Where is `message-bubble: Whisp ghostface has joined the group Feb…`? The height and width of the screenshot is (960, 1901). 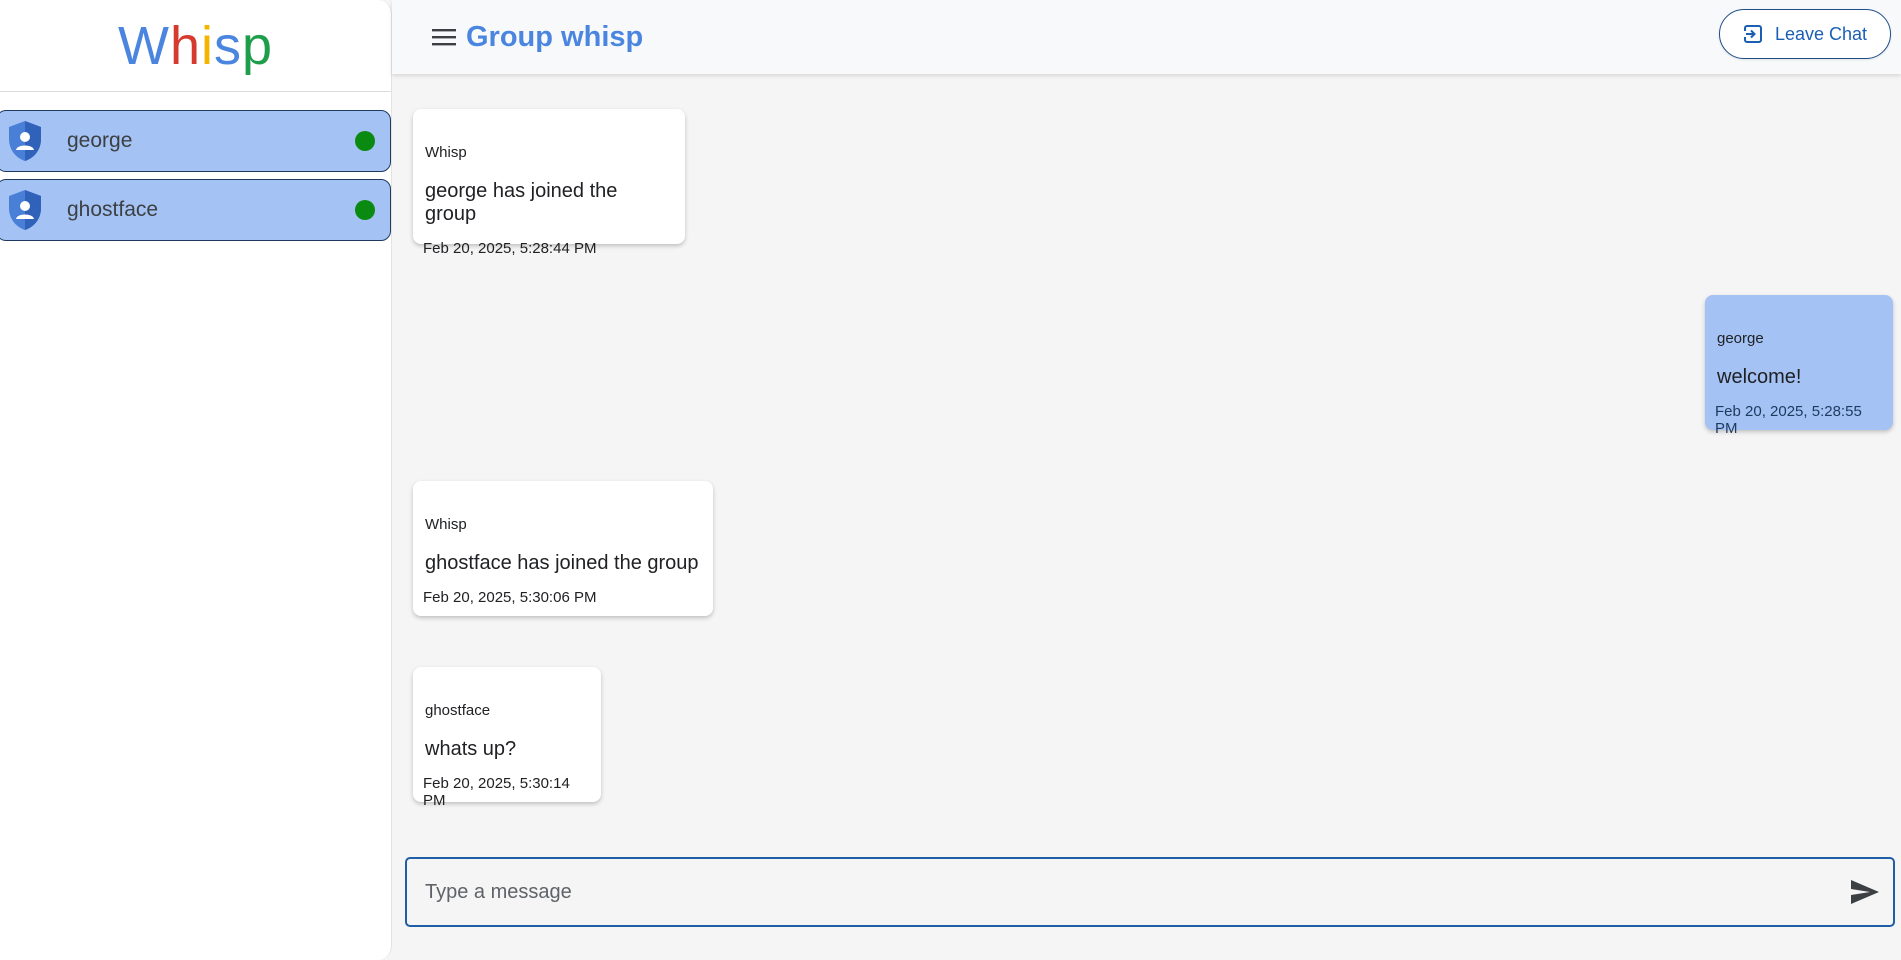 message-bubble: Whisp ghostface has joined the group Feb… is located at coordinates (563, 548).